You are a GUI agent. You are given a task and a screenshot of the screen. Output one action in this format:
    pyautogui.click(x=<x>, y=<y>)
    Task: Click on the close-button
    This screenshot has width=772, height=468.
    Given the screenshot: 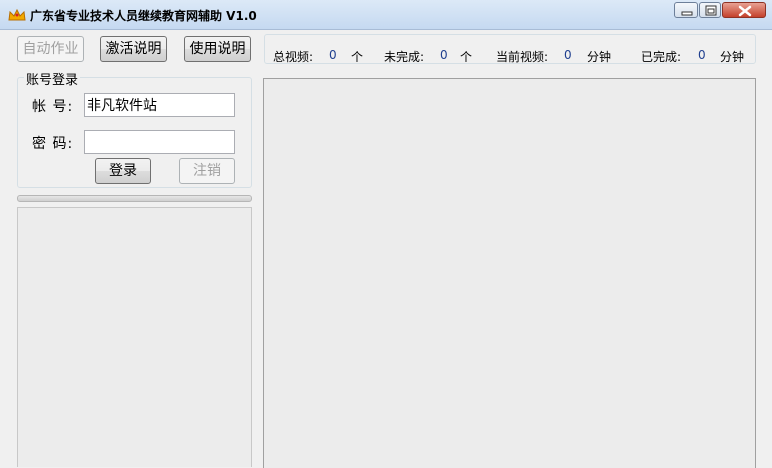 What is the action you would take?
    pyautogui.click(x=744, y=10)
    